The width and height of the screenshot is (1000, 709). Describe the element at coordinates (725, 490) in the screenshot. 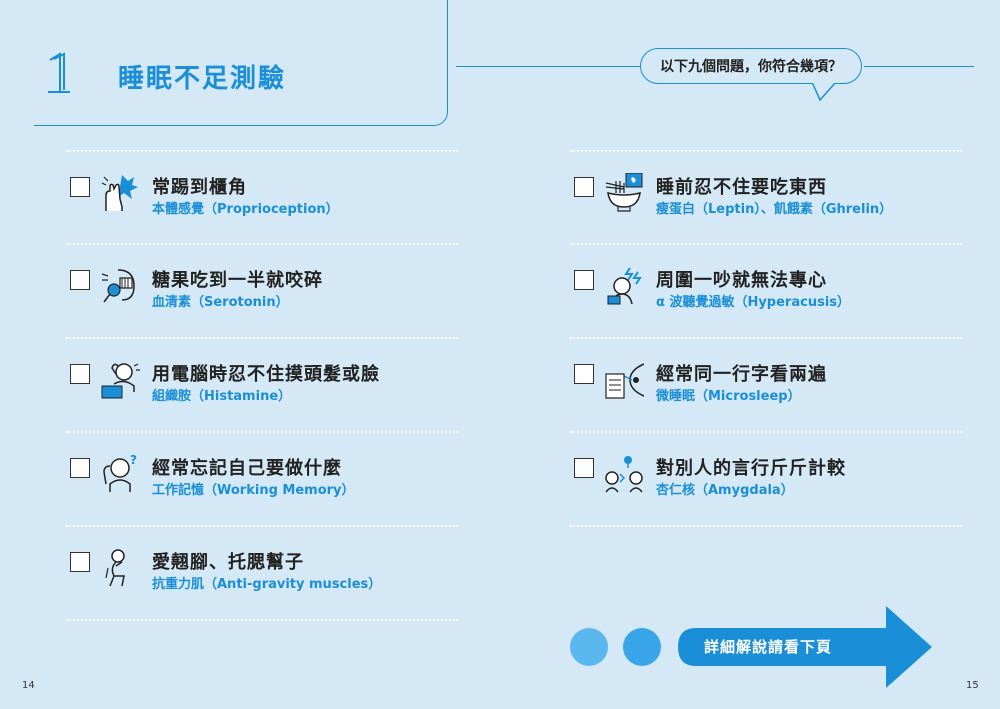

I see `item-term: 杏仁核（Amygdala）` at that location.